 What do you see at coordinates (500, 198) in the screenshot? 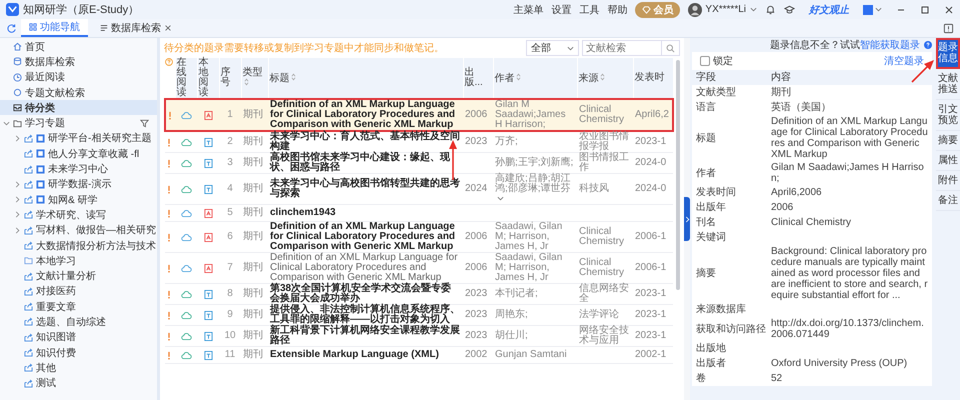
I see `expand-caret-icon` at bounding box center [500, 198].